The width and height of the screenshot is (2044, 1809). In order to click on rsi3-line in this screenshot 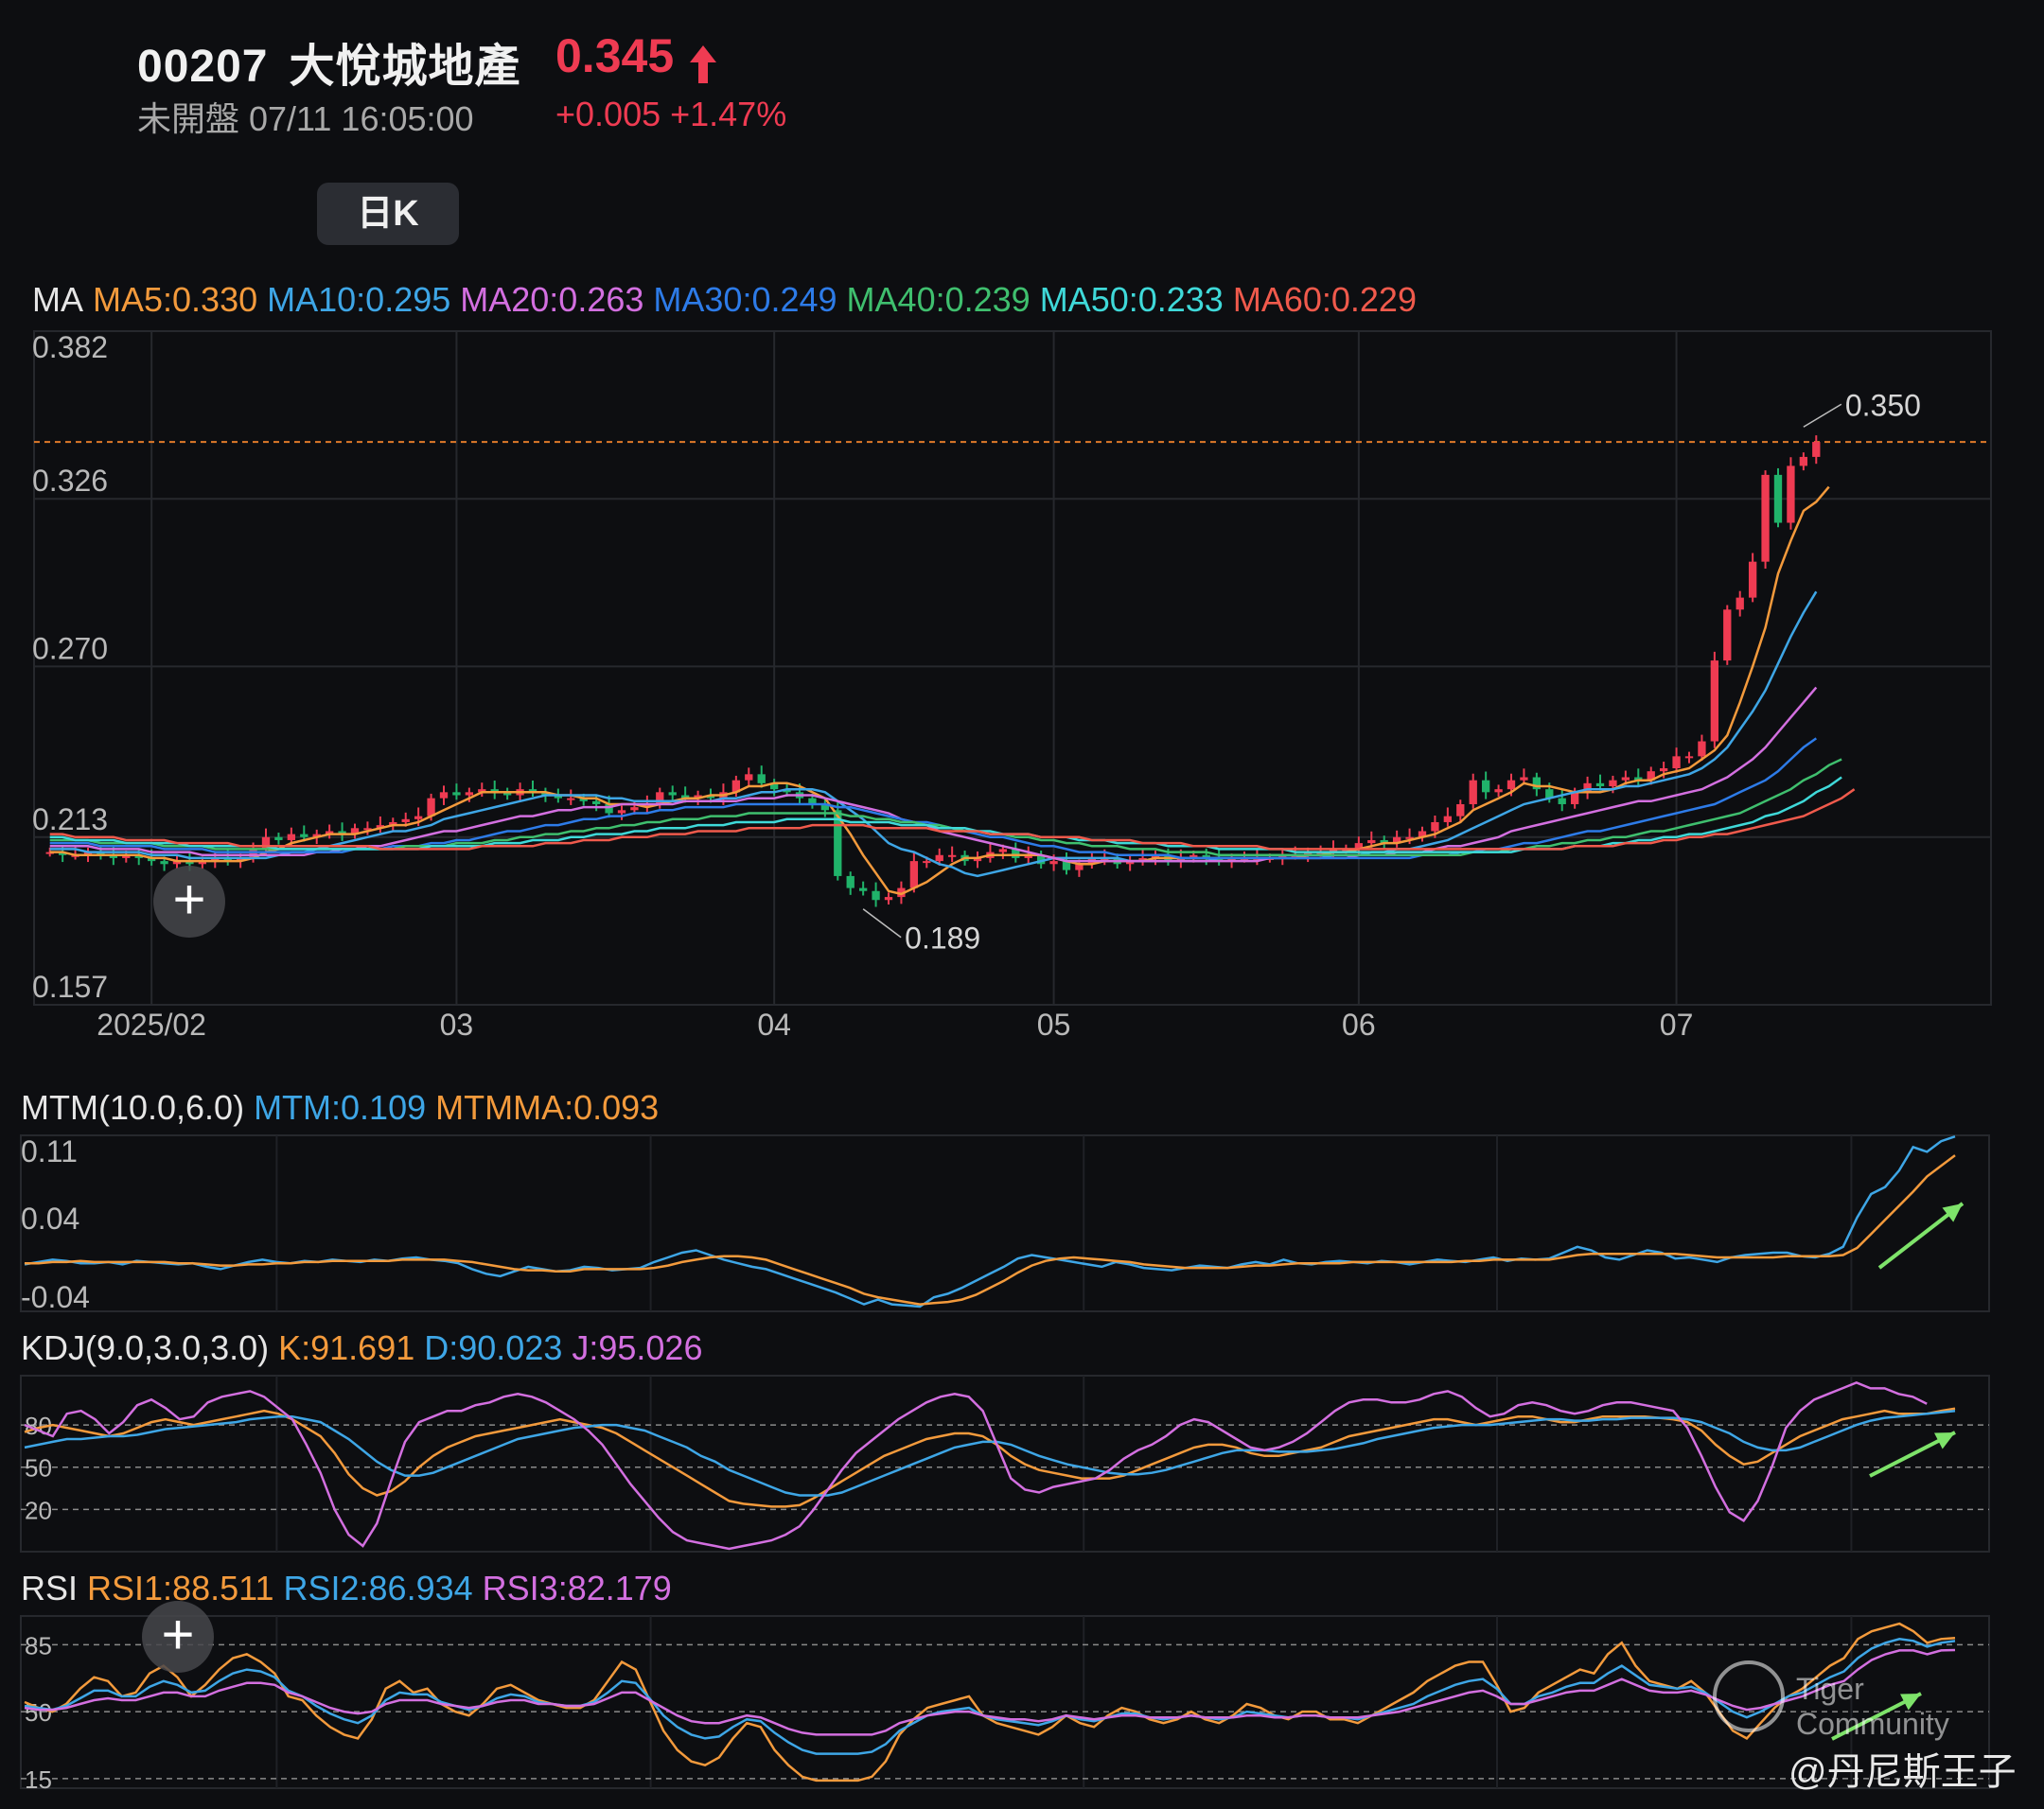, I will do `click(990, 1692)`.